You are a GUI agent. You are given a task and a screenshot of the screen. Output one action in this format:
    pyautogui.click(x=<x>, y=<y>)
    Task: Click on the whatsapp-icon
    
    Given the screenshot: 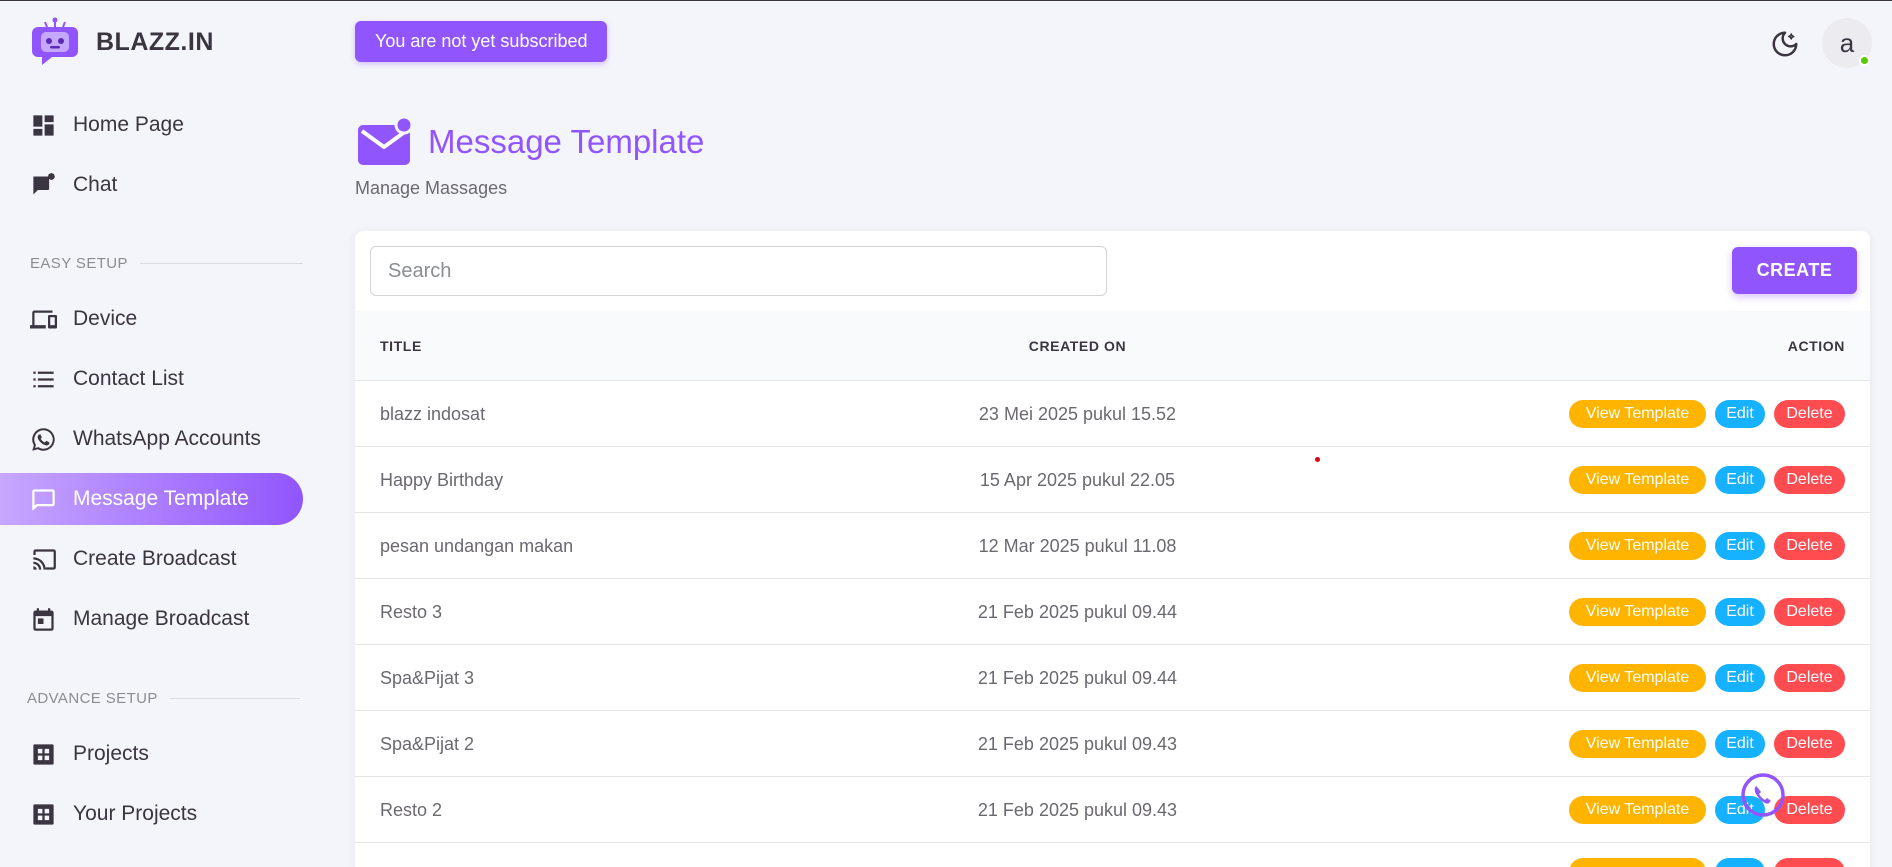 What is the action you would take?
    pyautogui.click(x=43, y=439)
    